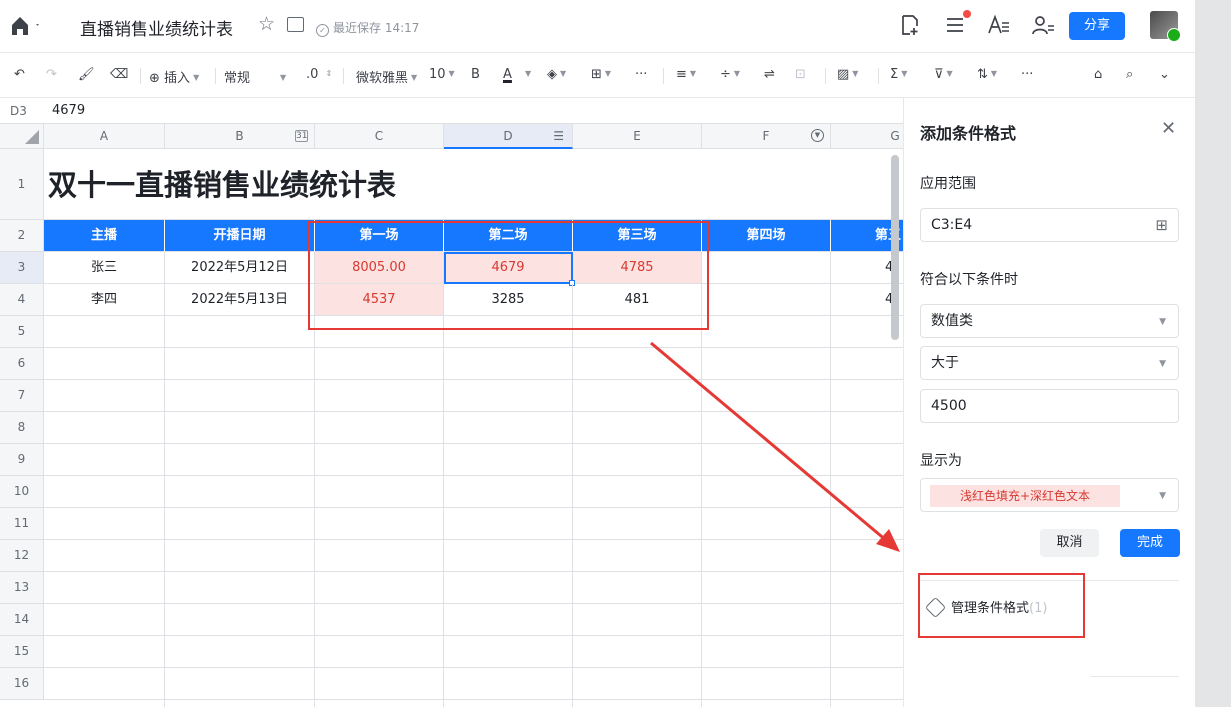  I want to click on column-header-a: A, so click(104, 136).